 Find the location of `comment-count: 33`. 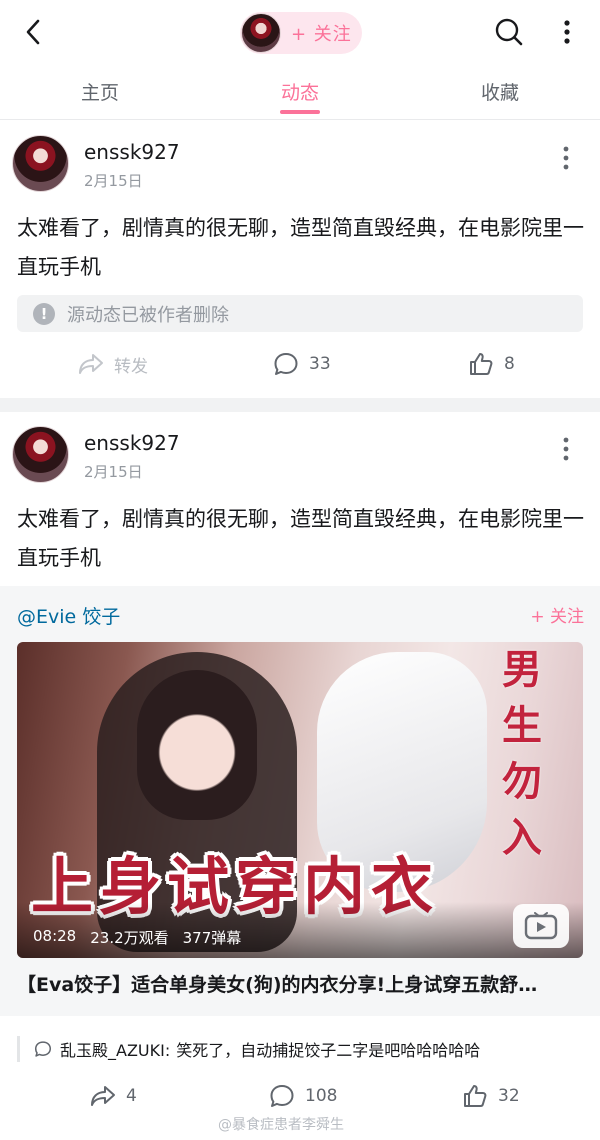

comment-count: 33 is located at coordinates (320, 364).